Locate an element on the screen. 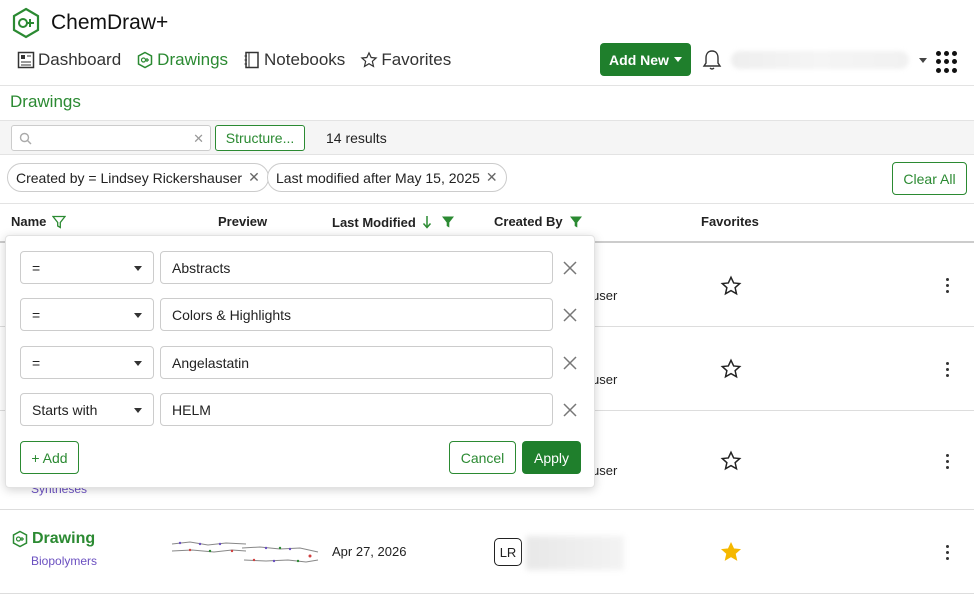 The image size is (974, 602). column-header-created-by: Created By is located at coordinates (538, 221).